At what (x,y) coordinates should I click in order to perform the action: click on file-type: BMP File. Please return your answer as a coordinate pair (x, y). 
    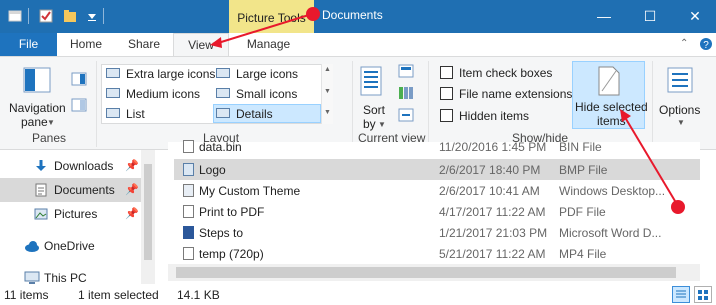
    Looking at the image, I should click on (583, 170).